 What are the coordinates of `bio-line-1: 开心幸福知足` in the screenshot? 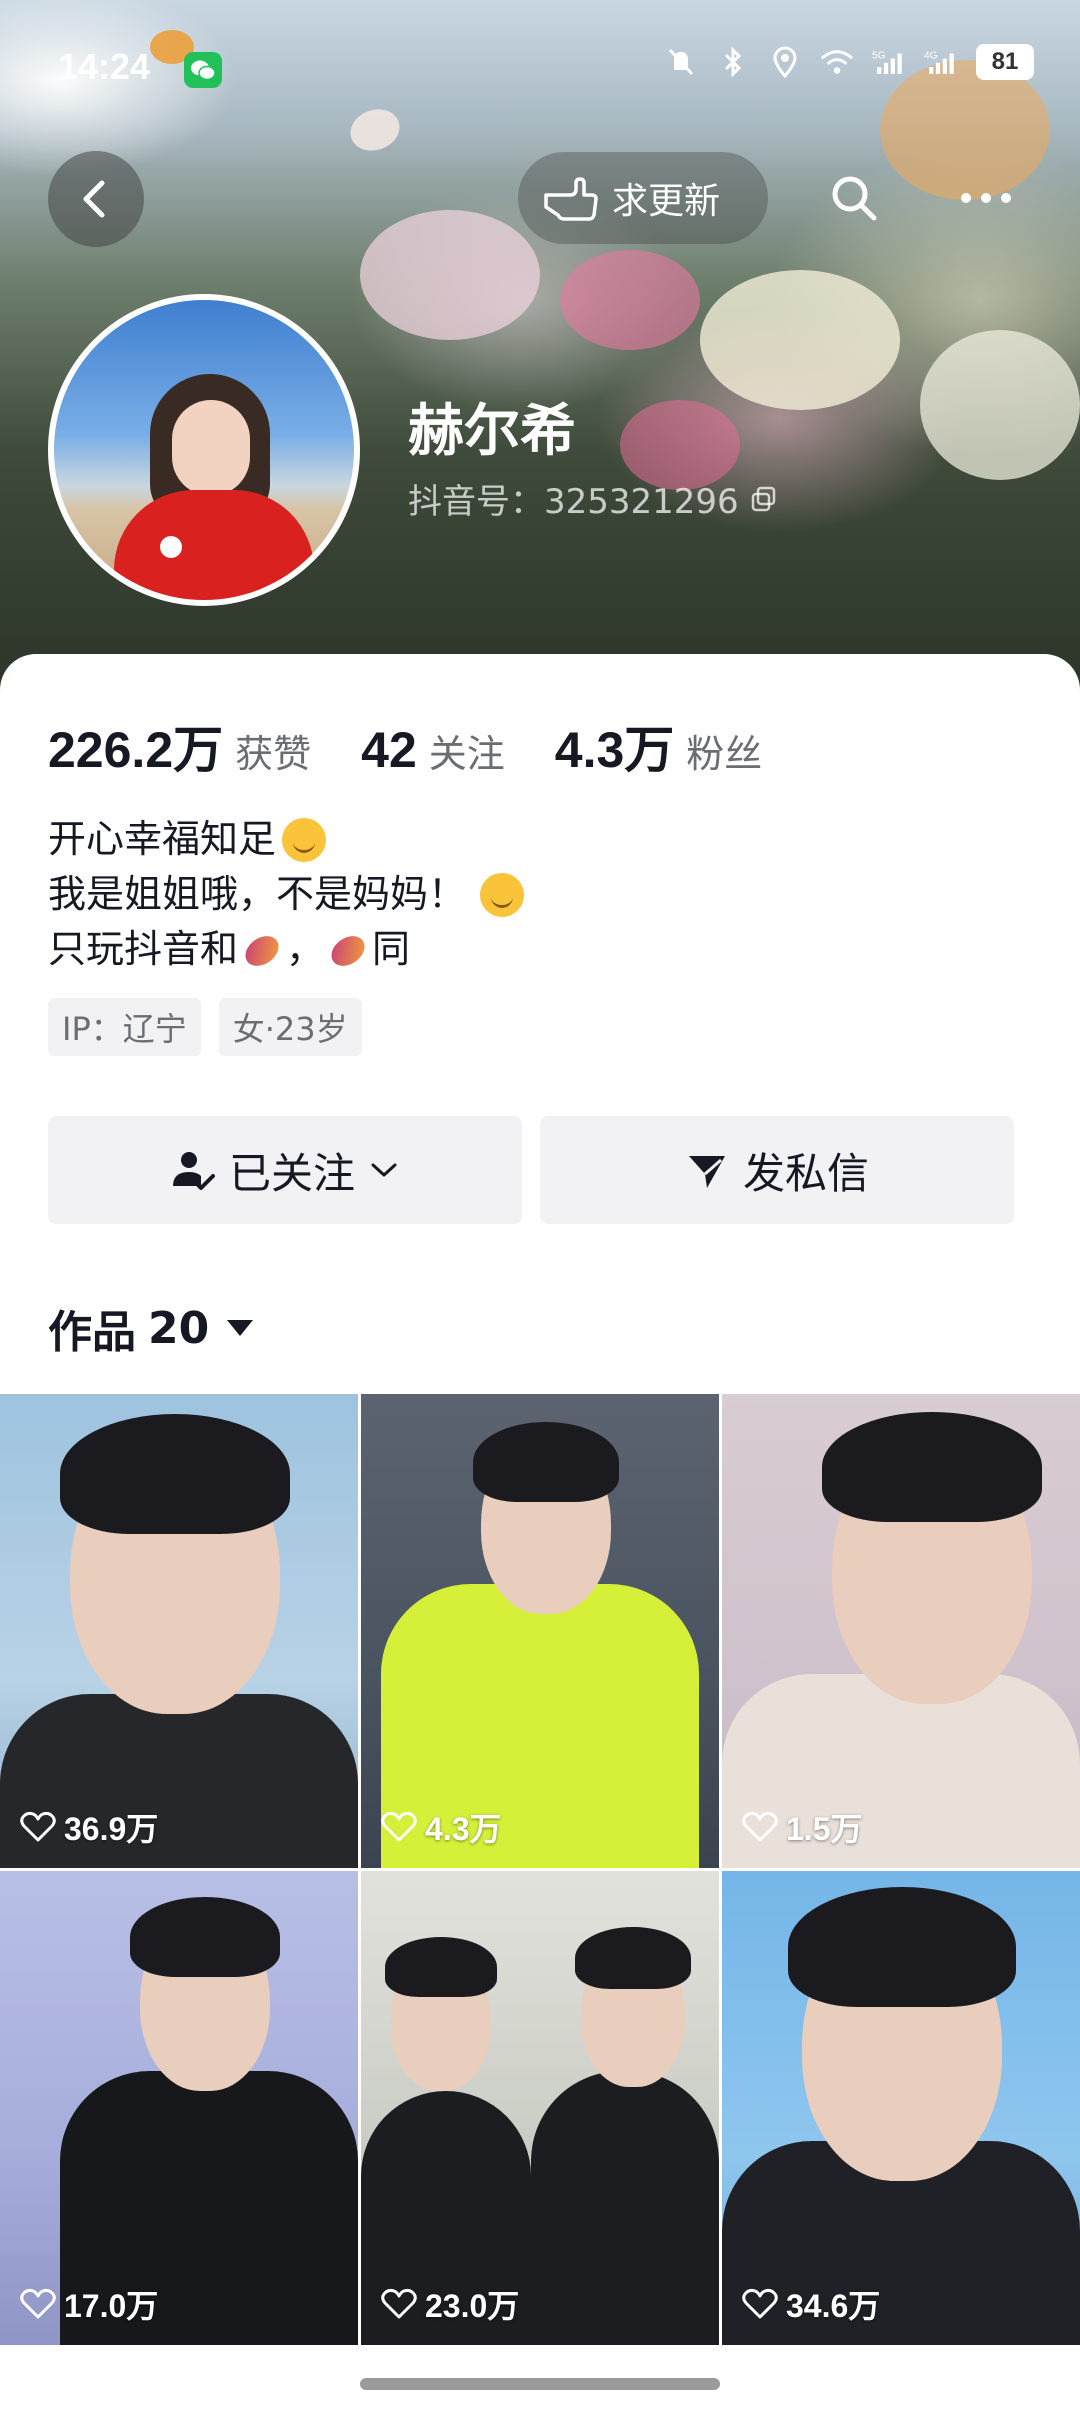 It's located at (286, 839).